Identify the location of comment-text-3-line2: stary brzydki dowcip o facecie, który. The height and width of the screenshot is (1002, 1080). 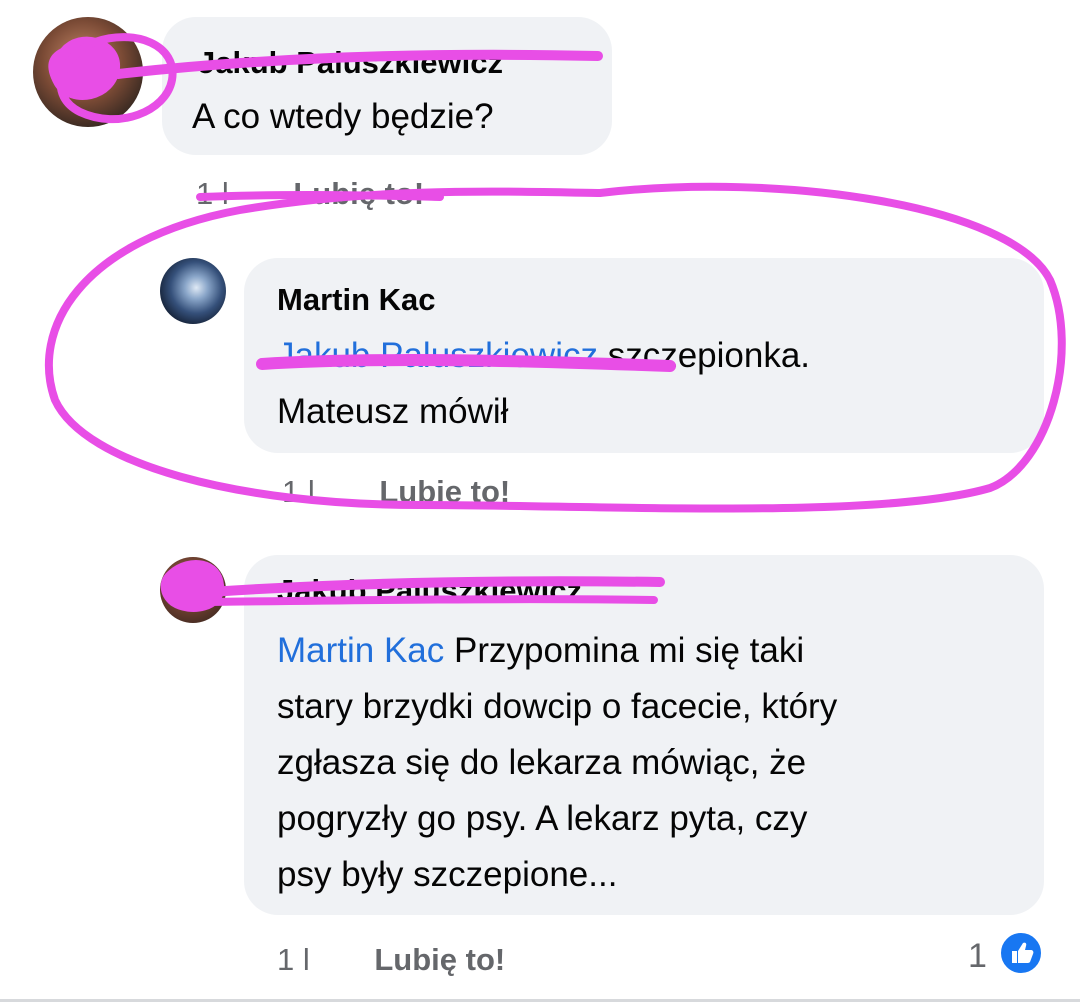
(557, 706).